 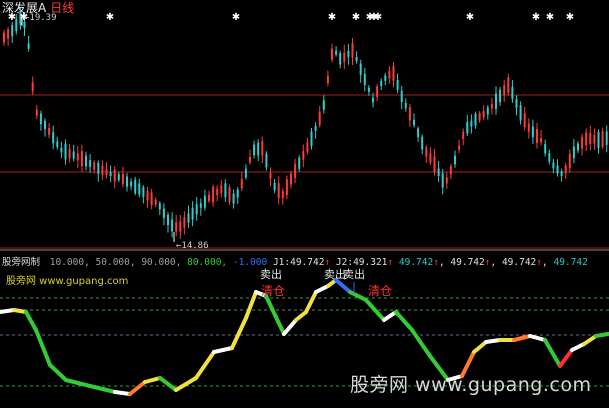 I want to click on watermark-bottom: 股旁网 www.gupang.com, so click(x=471, y=385).